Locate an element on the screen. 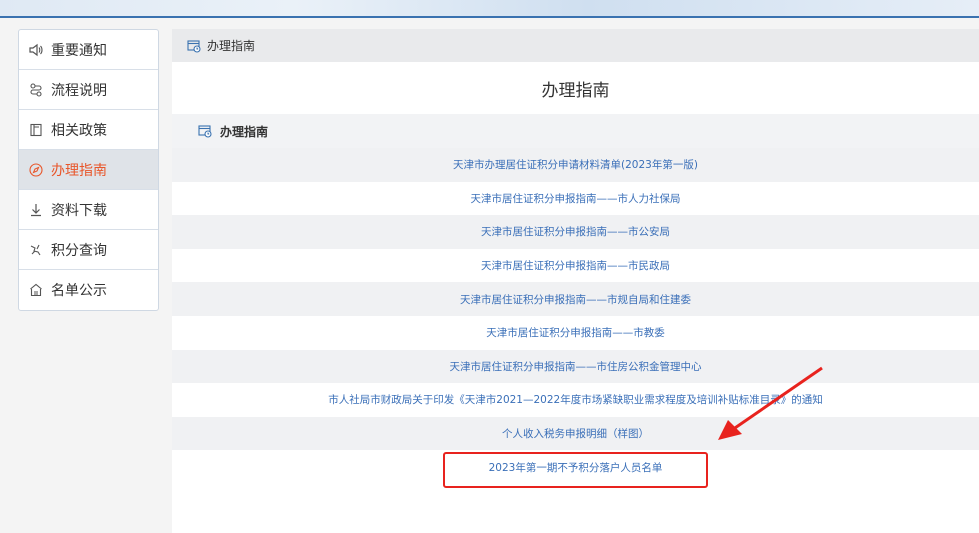 This screenshot has width=979, height=533. top-banner is located at coordinates (489, 9).